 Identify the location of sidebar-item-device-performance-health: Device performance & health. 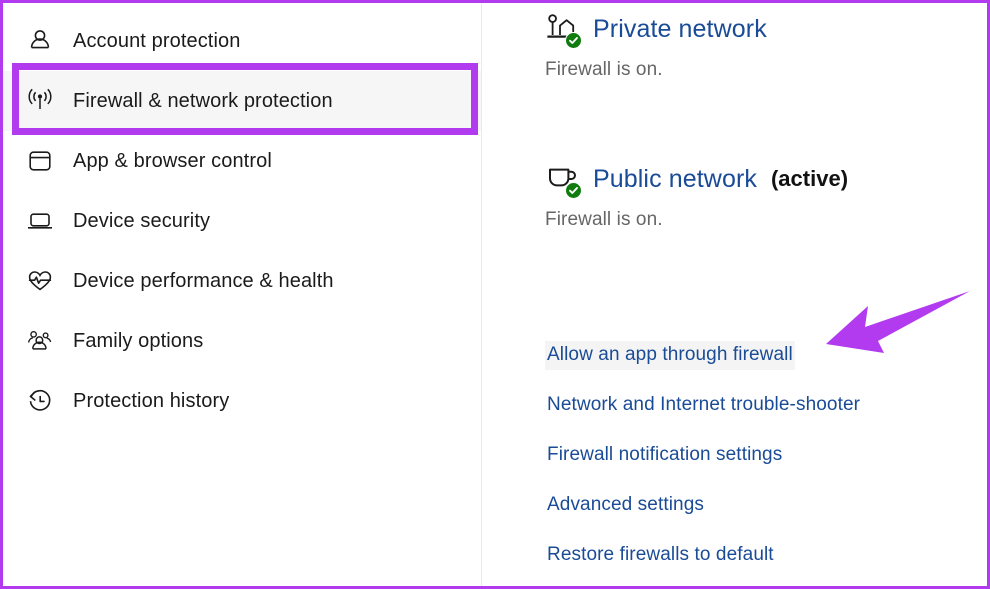
(242, 281).